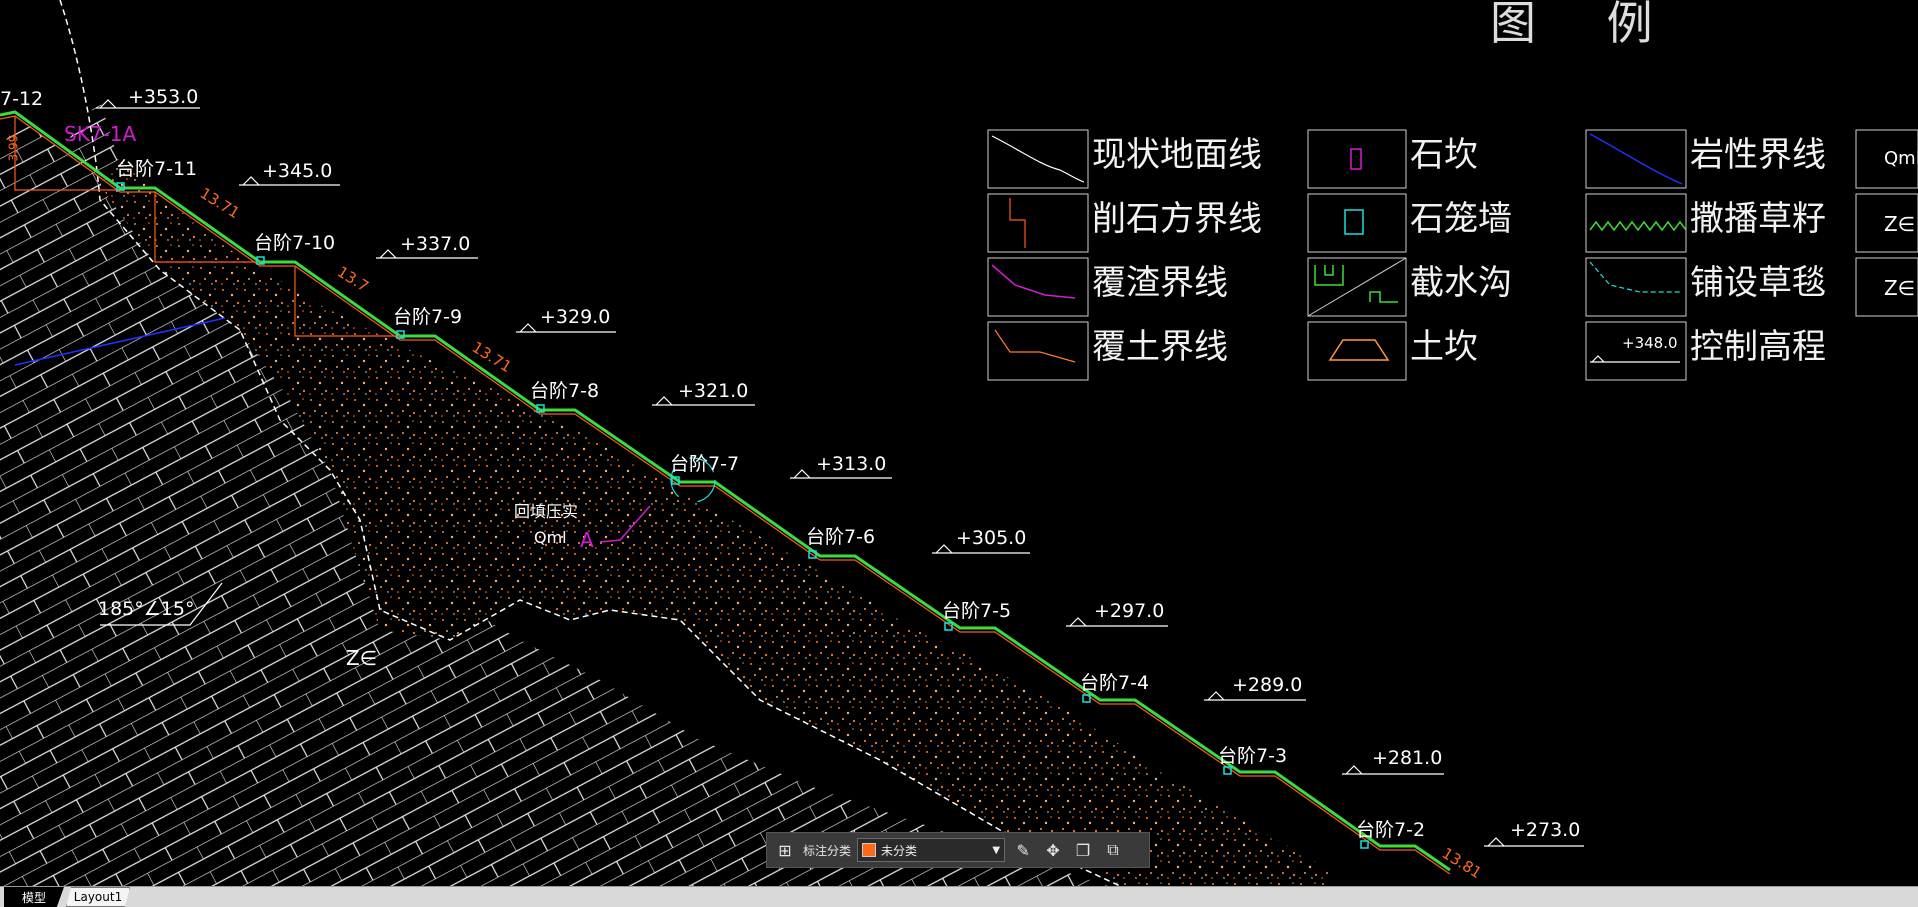 The height and width of the screenshot is (907, 1918). Describe the element at coordinates (1650, 343) in the screenshot. I see `legend-sample-elevation: +348.0` at that location.